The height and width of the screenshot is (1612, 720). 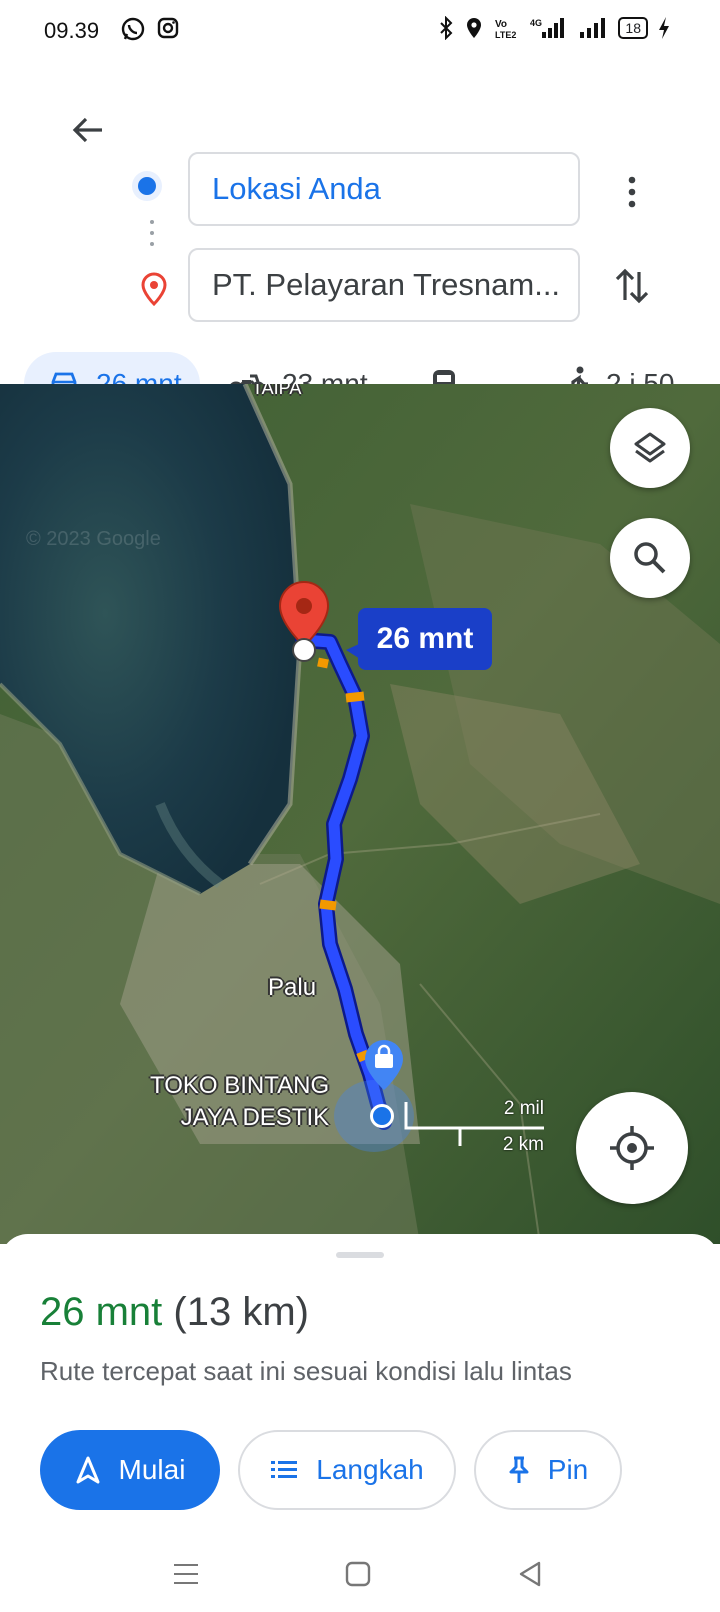 What do you see at coordinates (568, 1469) in the screenshot?
I see `pin-label: Pin` at bounding box center [568, 1469].